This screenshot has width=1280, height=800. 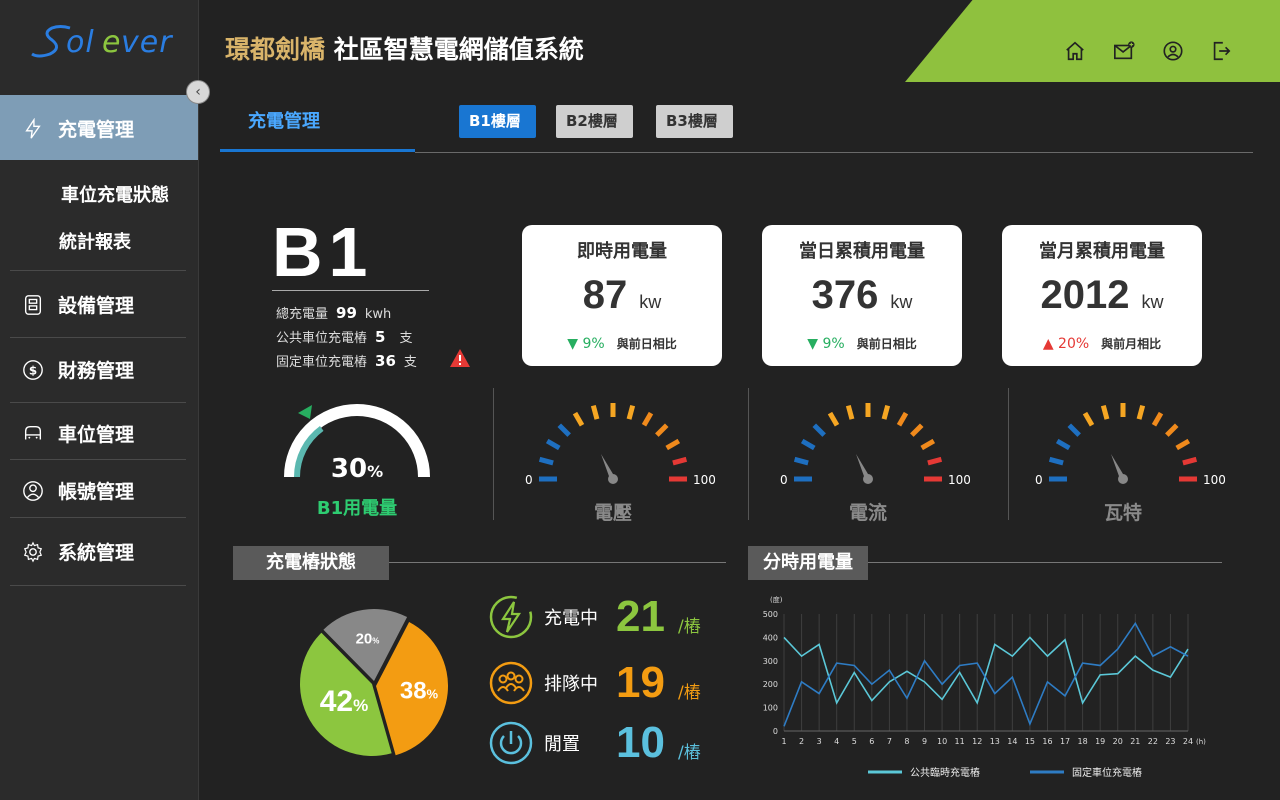 What do you see at coordinates (1012, 741) in the screenshot?
I see `x-tick-label: 14` at bounding box center [1012, 741].